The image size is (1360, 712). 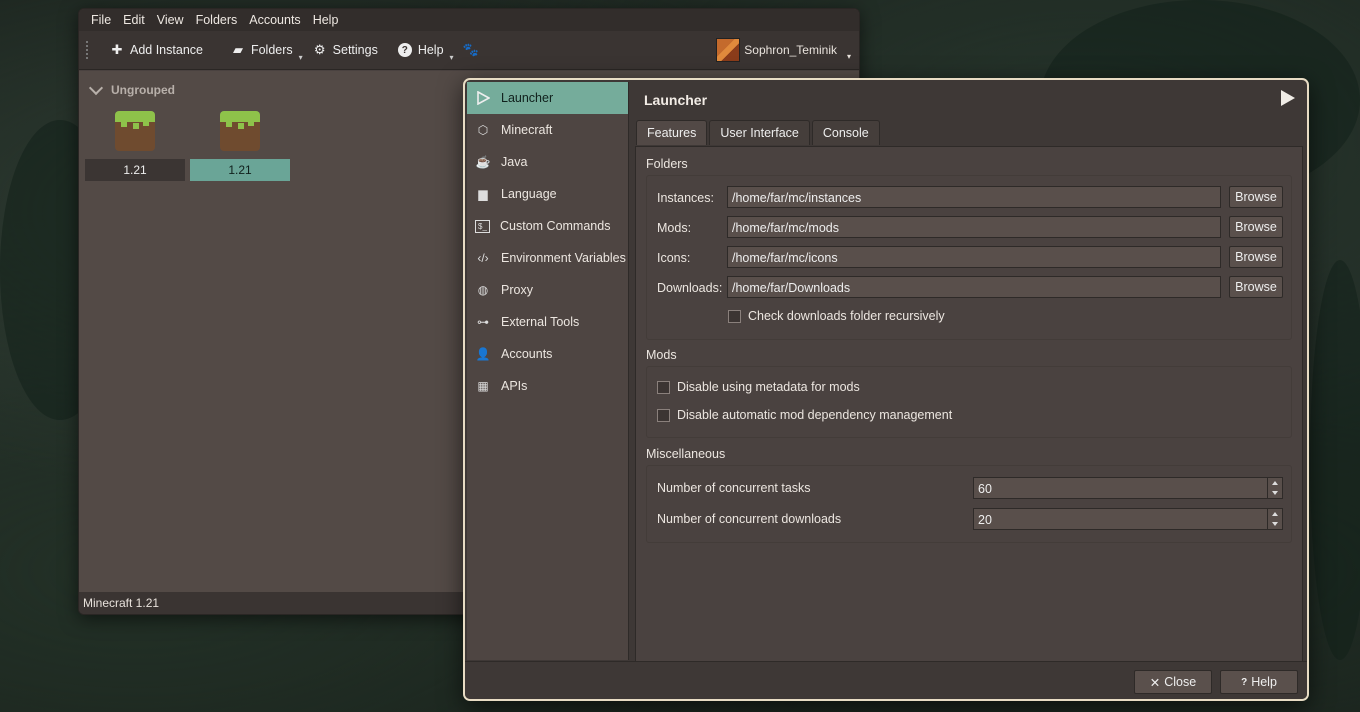 I want to click on icons-label: Icons:, so click(x=674, y=258).